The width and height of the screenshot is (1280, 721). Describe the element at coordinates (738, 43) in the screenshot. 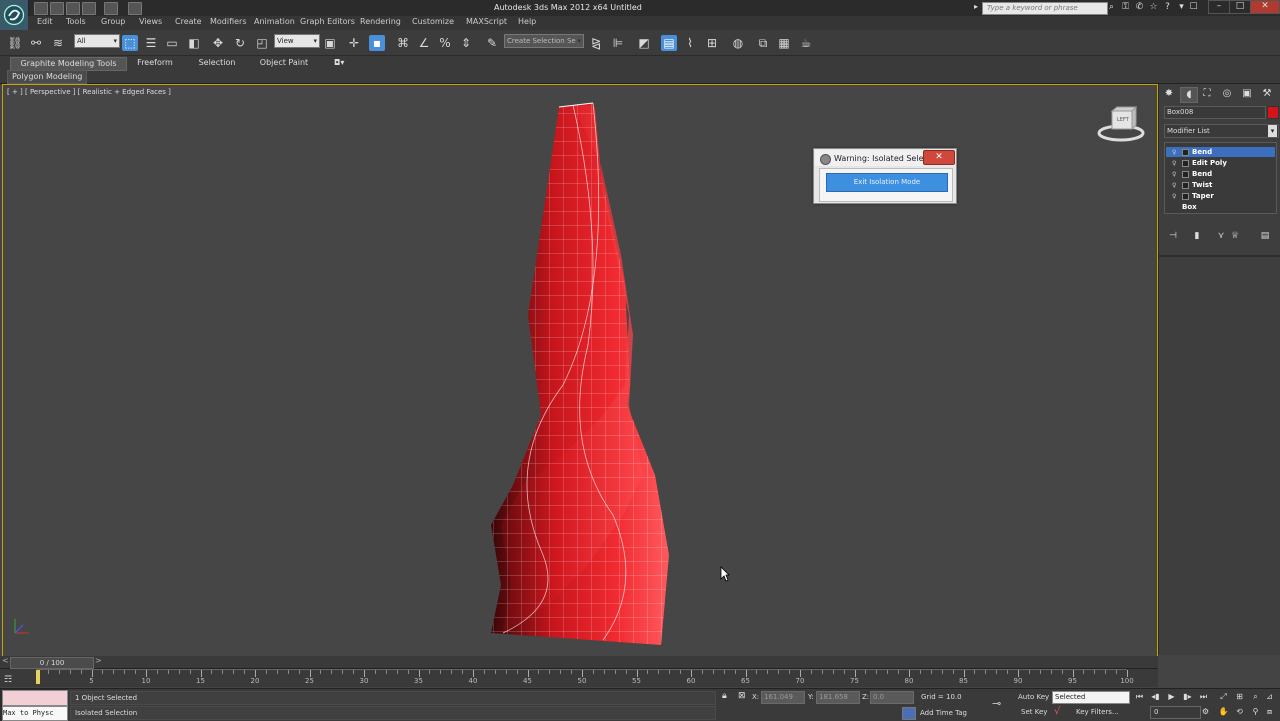

I see `material-editor-icon: ◍` at that location.